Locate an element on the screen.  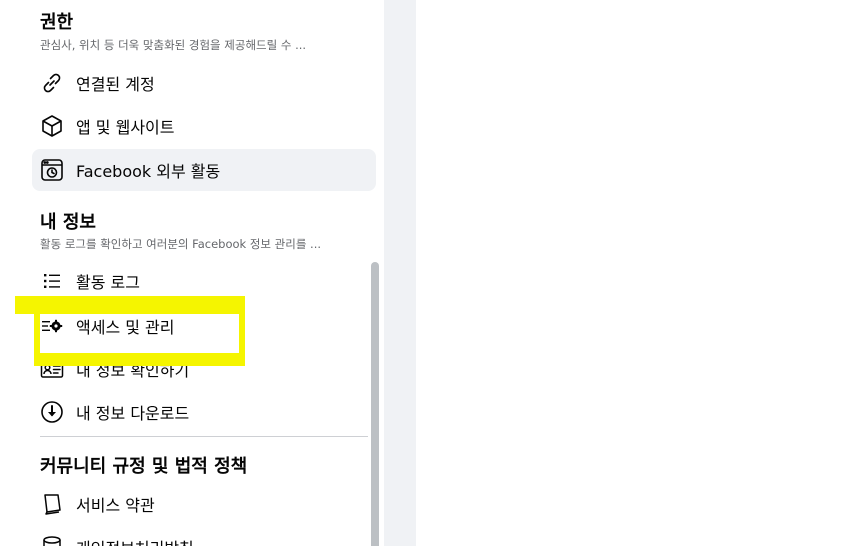
sidebar-gutter is located at coordinates (400, 273).